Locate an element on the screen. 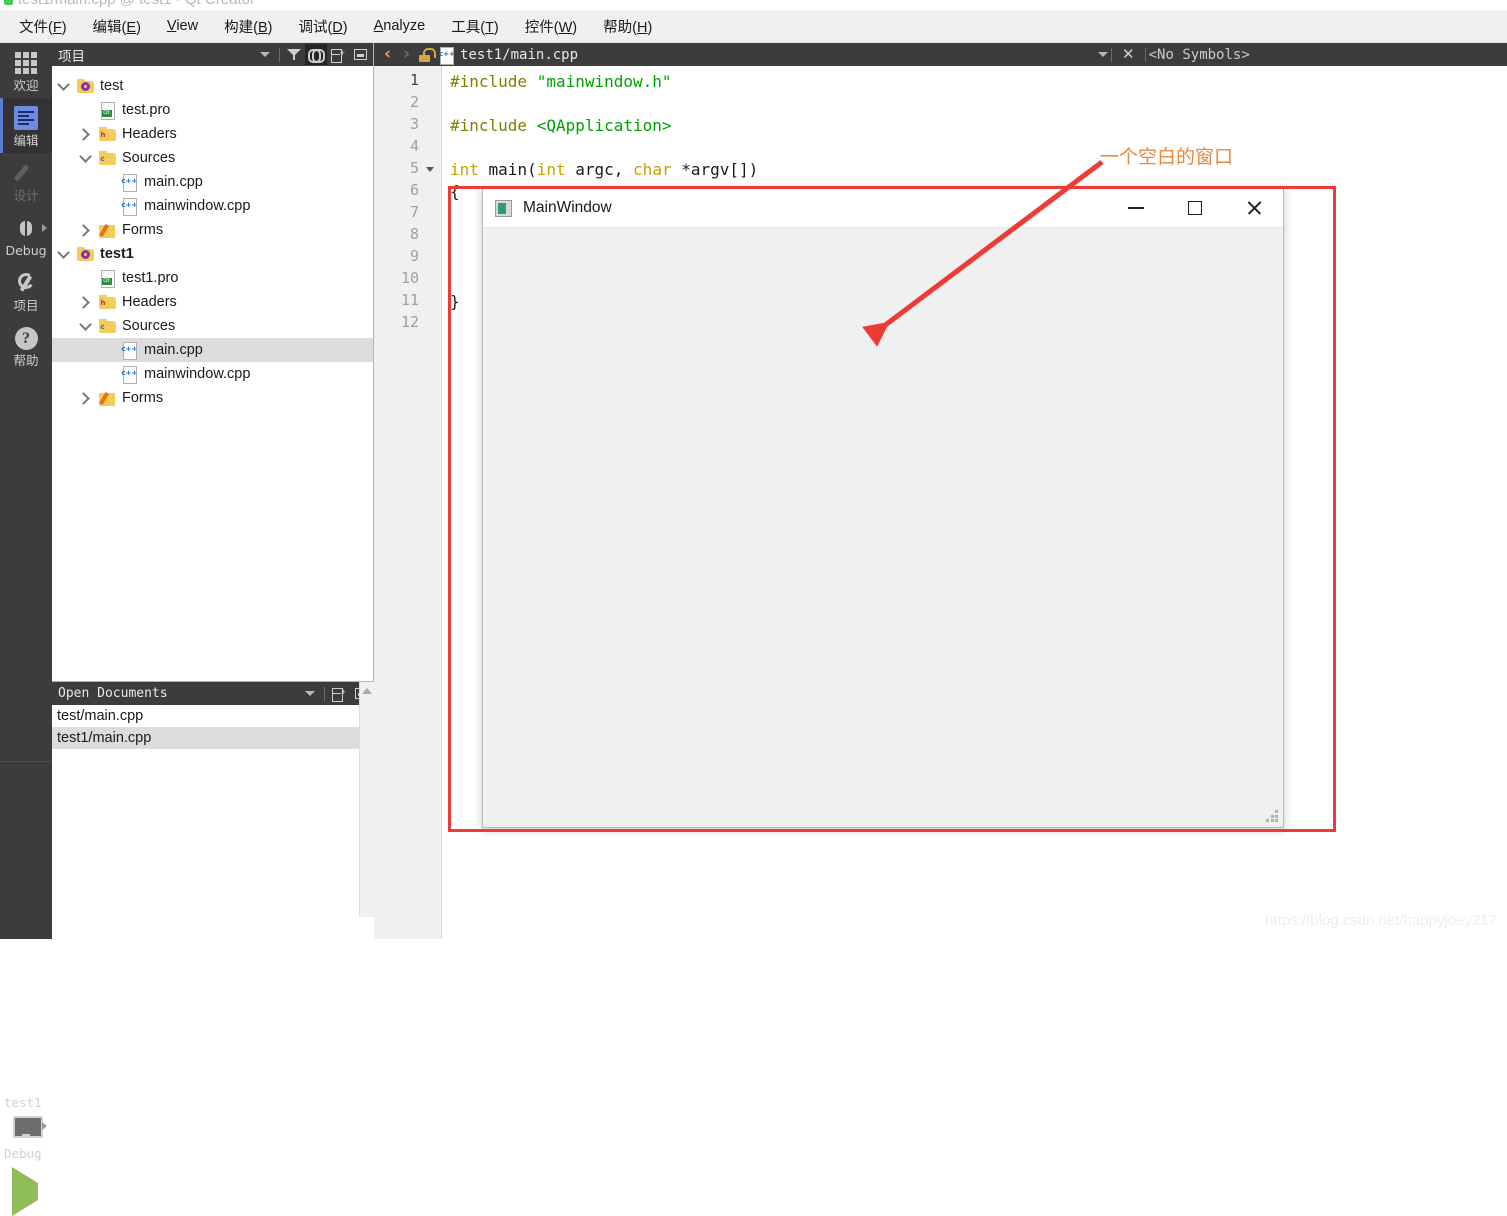  code-token: } is located at coordinates (455, 301).